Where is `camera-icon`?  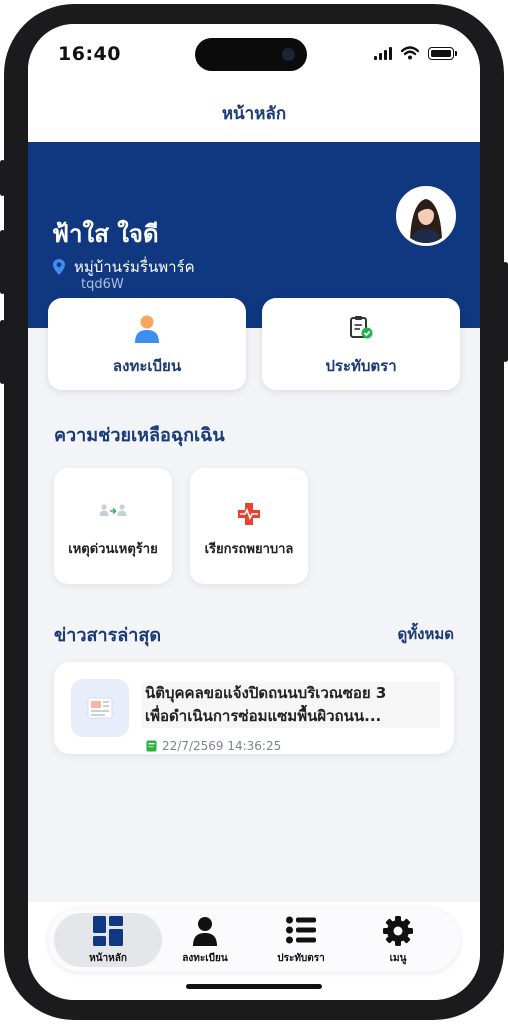 camera-icon is located at coordinates (288, 54).